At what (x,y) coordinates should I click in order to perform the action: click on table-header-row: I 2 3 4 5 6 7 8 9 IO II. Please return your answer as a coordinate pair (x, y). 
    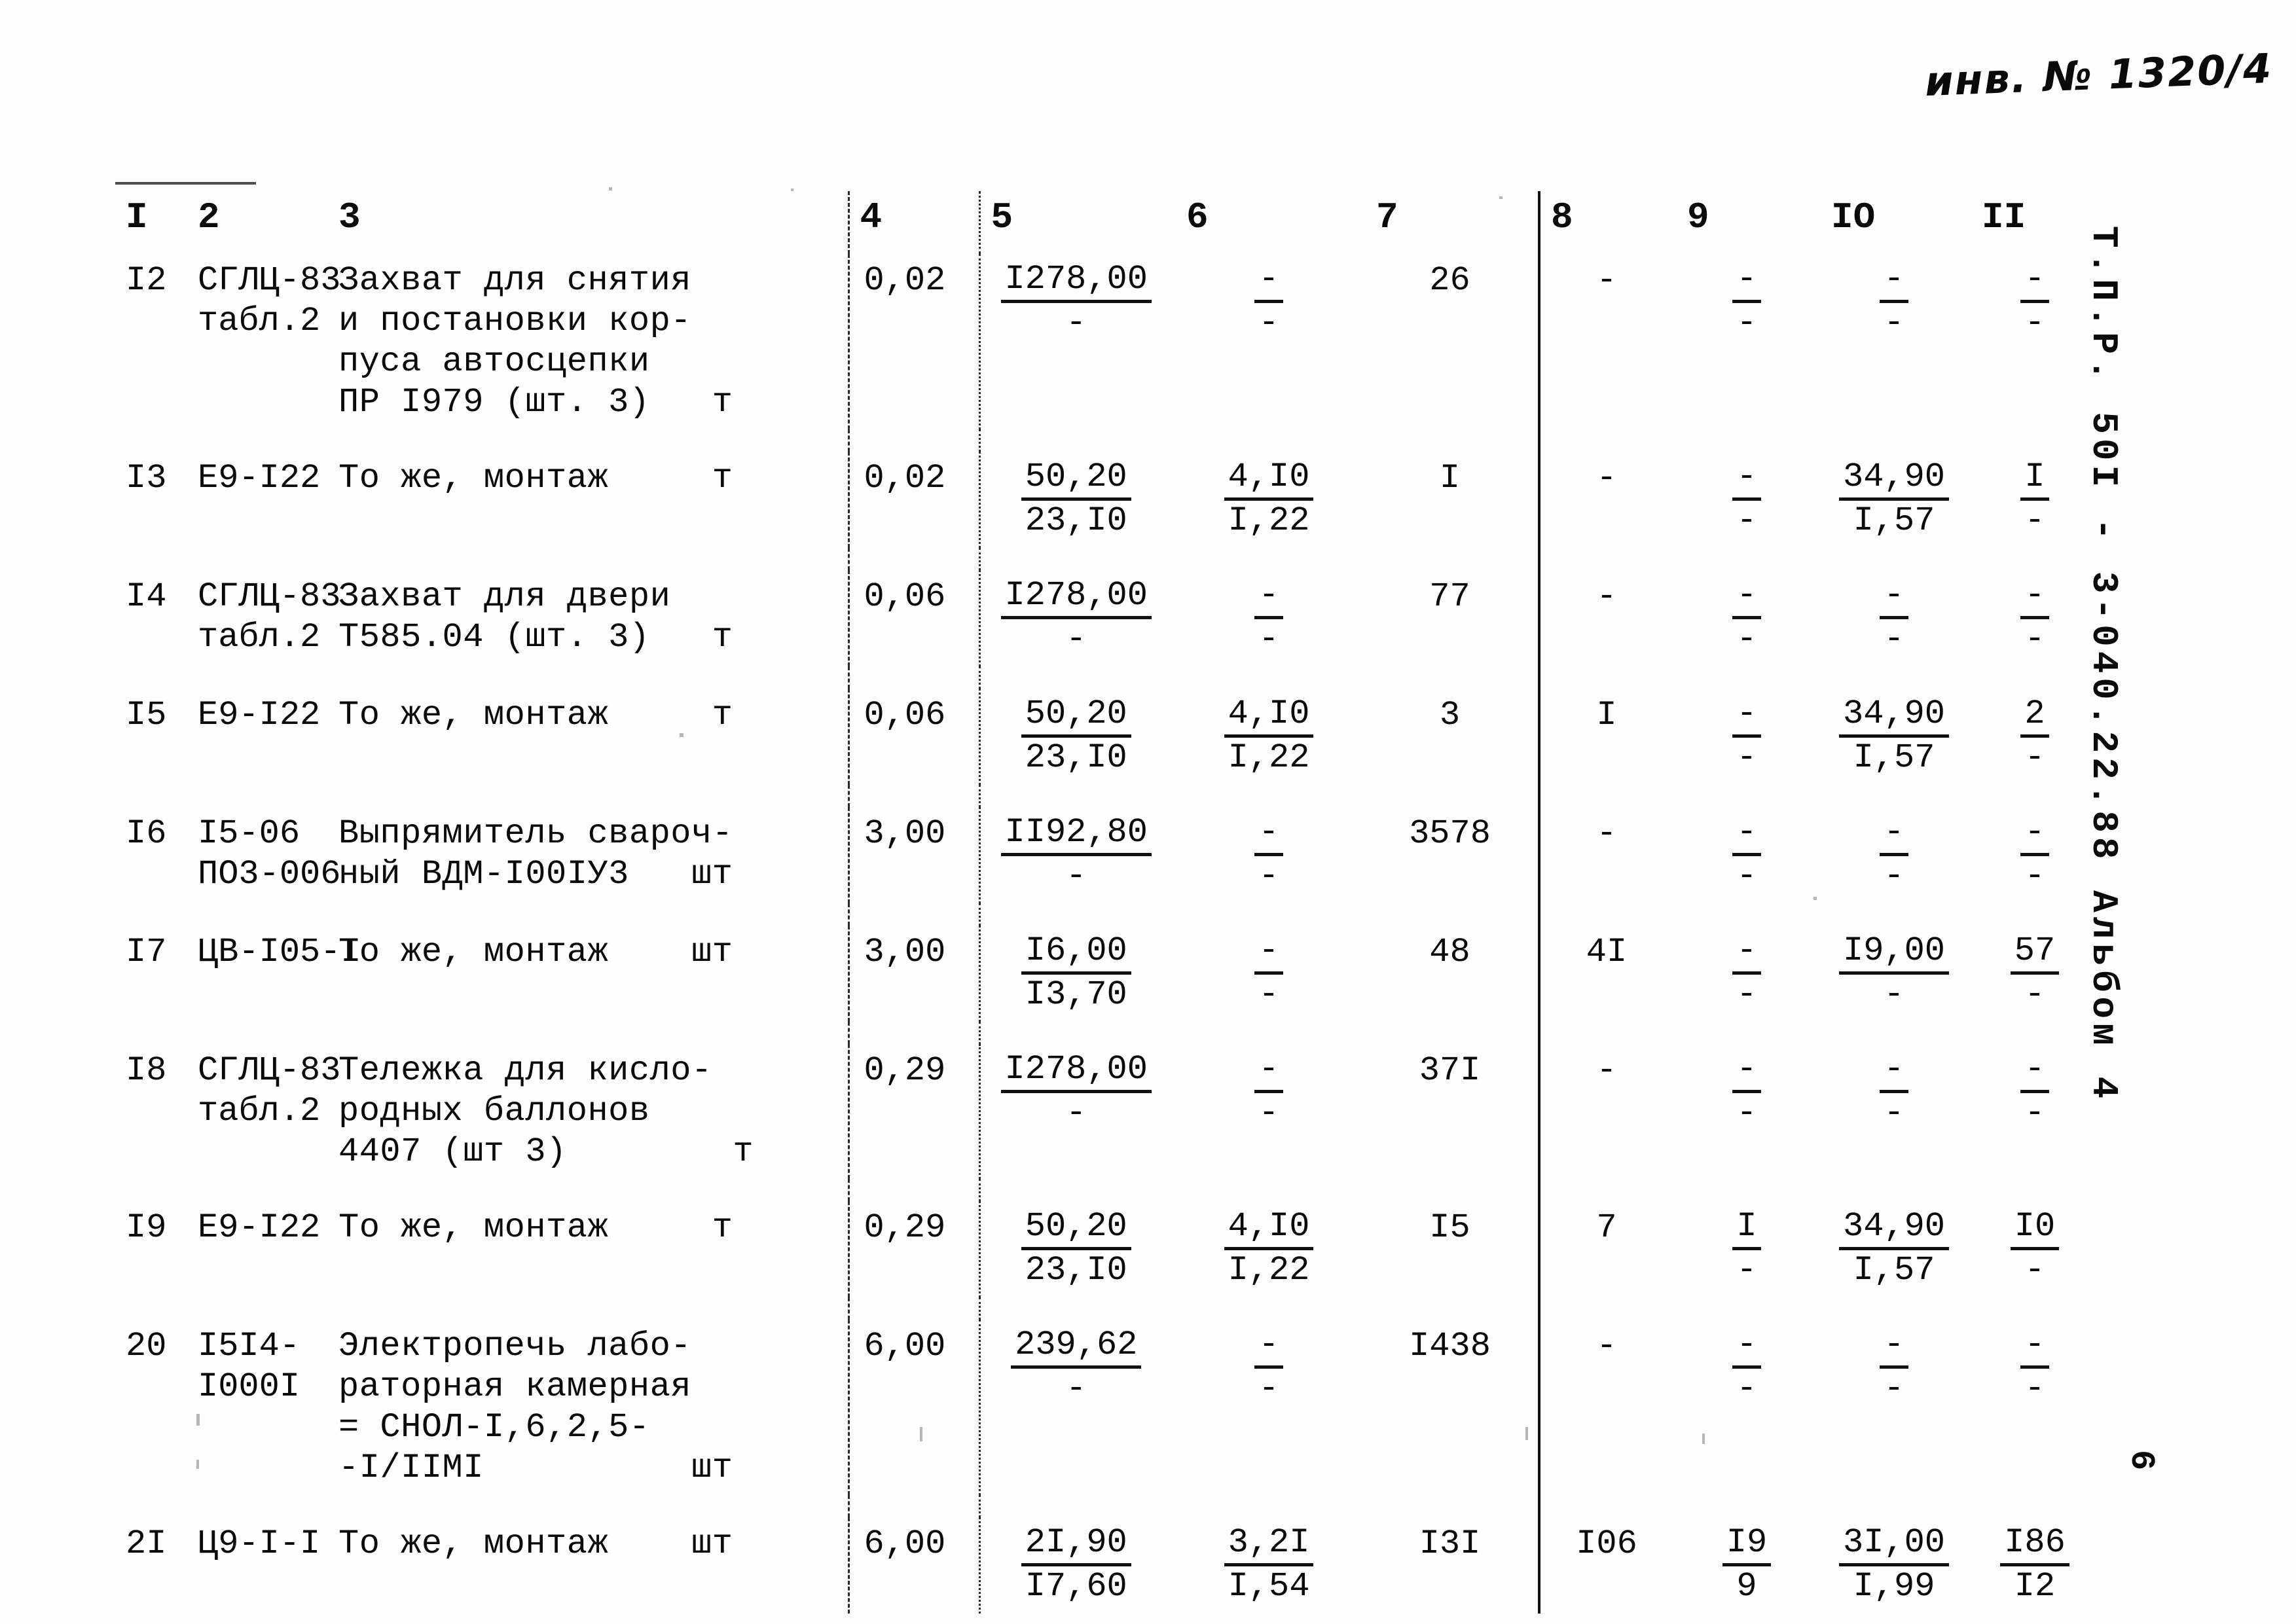
    Looking at the image, I should click on (1108, 222).